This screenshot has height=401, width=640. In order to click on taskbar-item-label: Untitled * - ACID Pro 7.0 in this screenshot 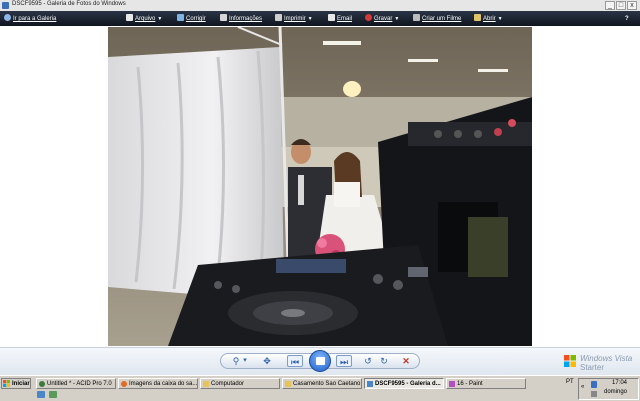, I will do `click(79, 384)`.